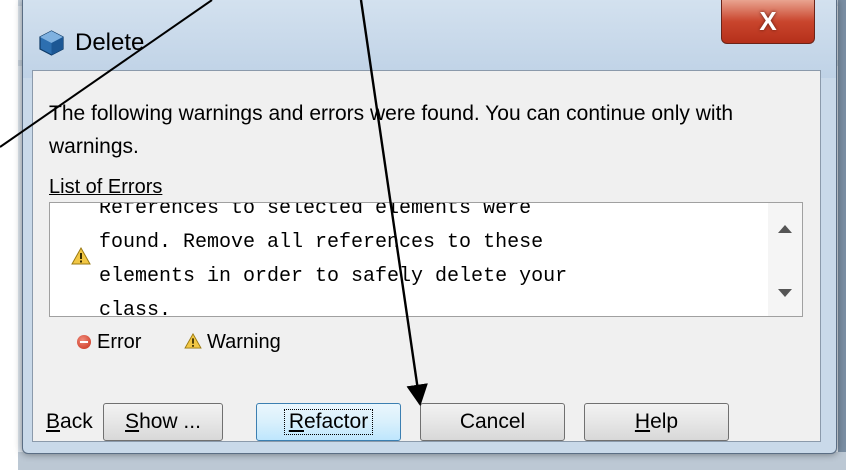 This screenshot has height=470, width=846. I want to click on focus-ring: Refactor, so click(328, 422).